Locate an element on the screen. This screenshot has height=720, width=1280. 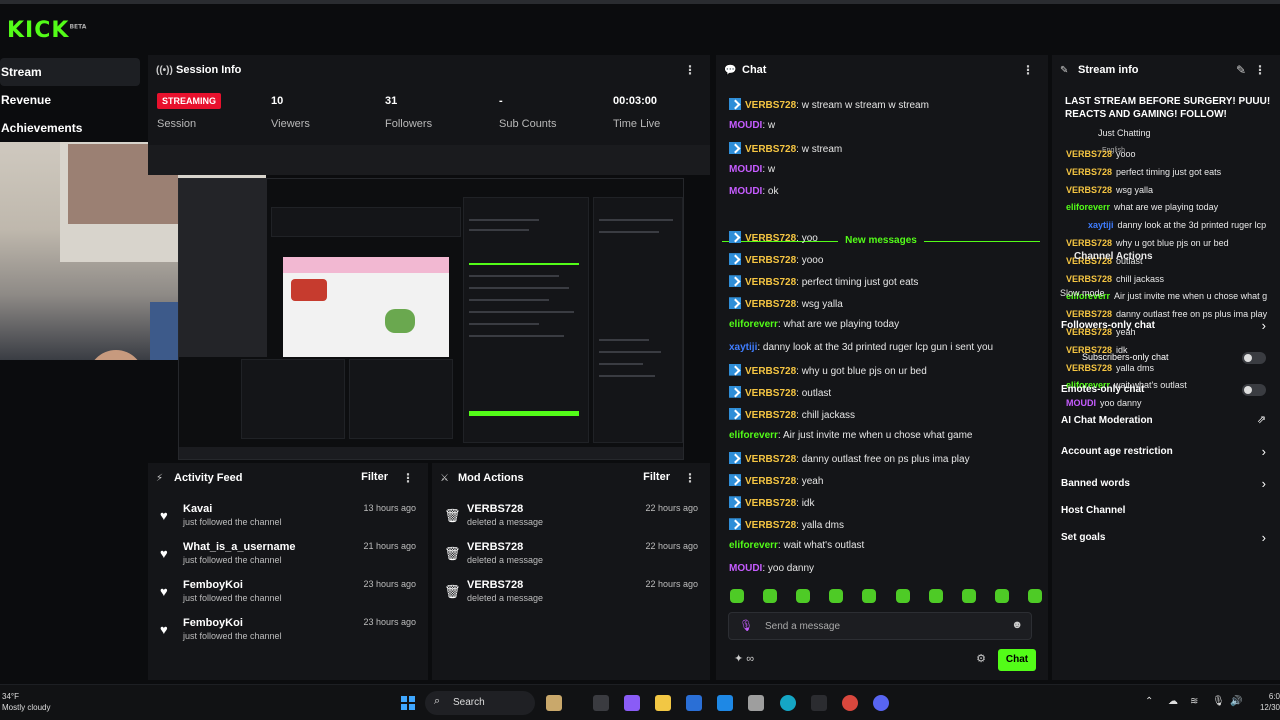
capcut-icon is located at coordinates (819, 703).